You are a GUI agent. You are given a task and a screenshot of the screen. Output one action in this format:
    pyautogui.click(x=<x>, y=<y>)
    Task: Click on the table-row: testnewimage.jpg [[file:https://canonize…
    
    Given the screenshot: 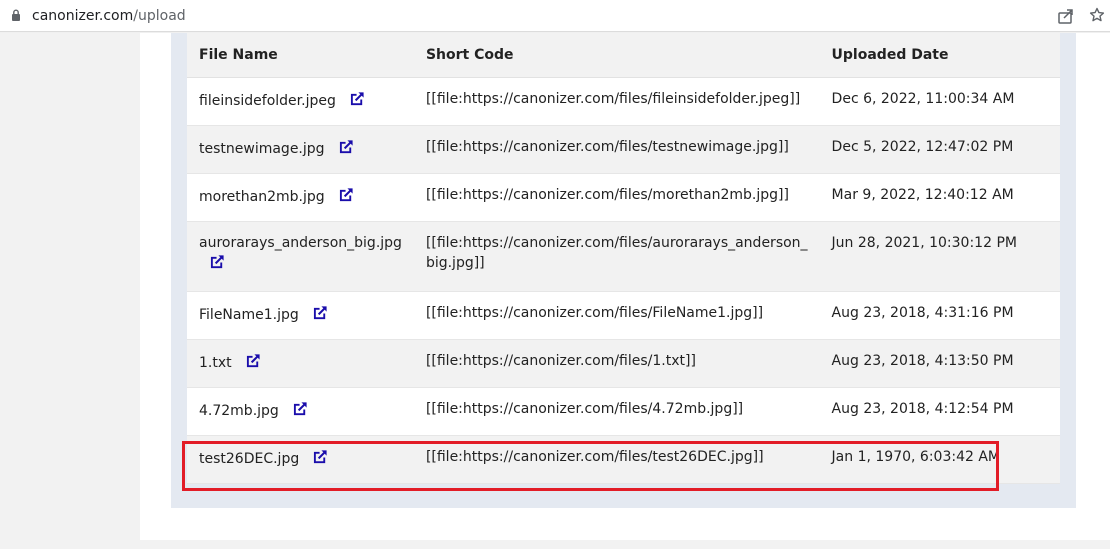 What is the action you would take?
    pyautogui.click(x=623, y=149)
    